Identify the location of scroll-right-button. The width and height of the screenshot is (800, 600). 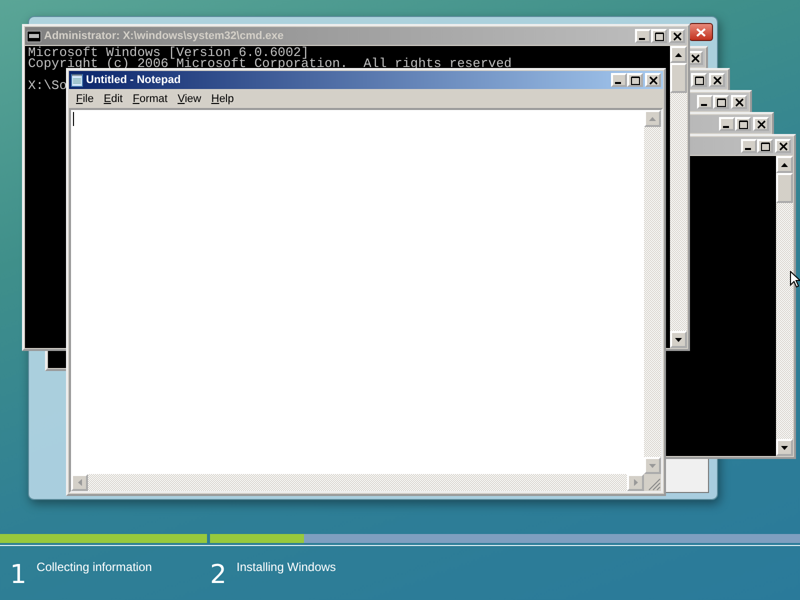
(635, 482).